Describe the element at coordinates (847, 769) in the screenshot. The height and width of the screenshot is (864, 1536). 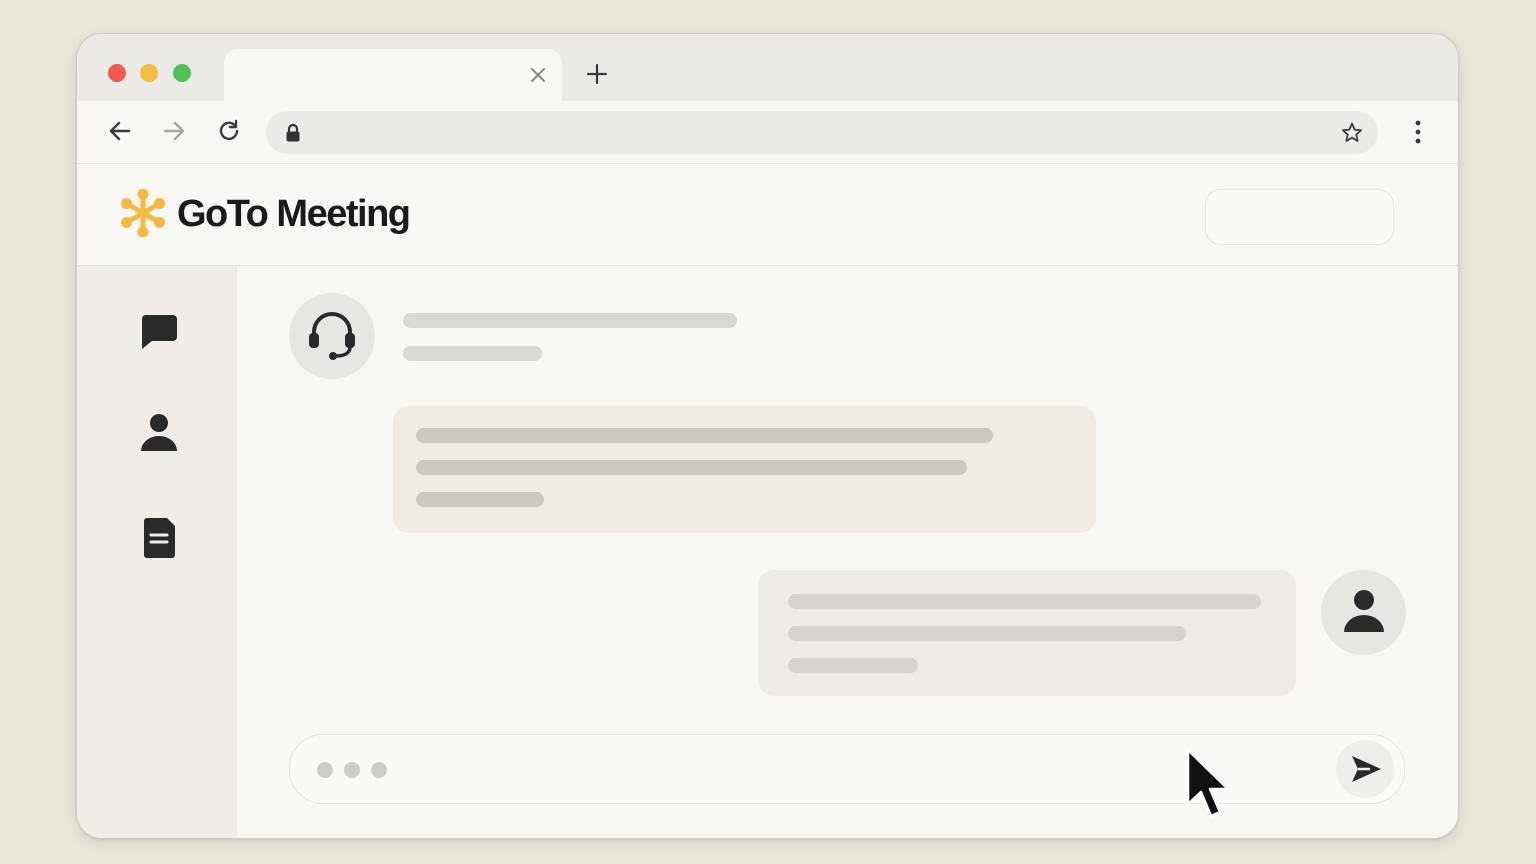
I see `message-composer` at that location.